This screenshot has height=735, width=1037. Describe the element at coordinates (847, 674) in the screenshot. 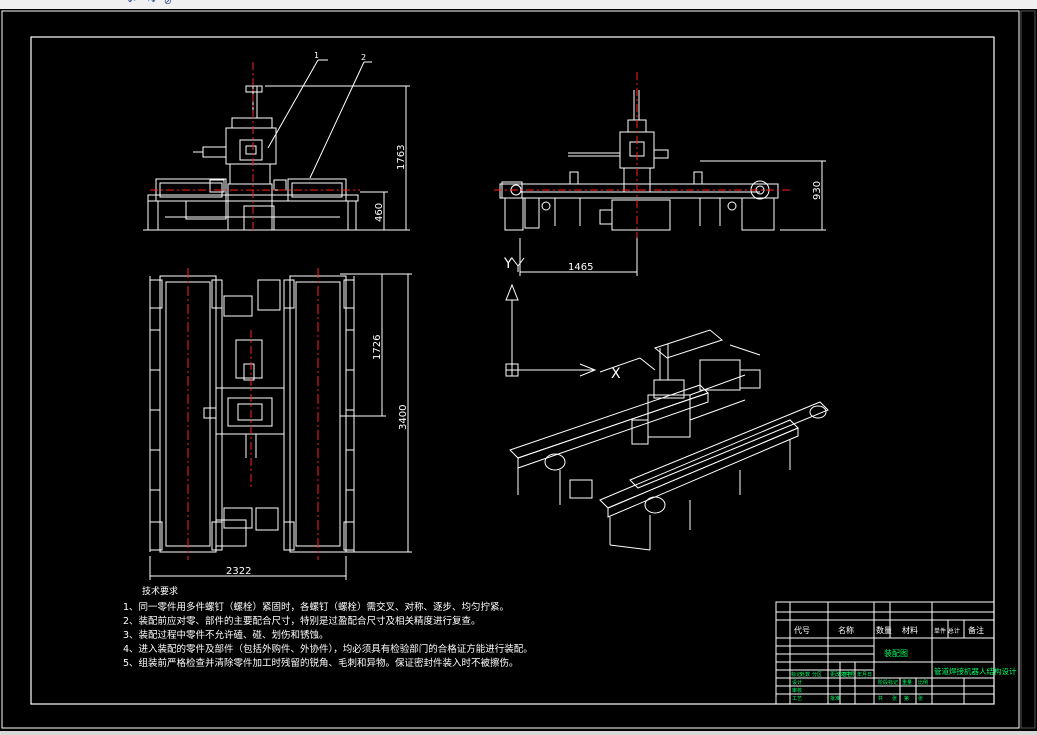

I see `tb-label-sign: 签名` at that location.